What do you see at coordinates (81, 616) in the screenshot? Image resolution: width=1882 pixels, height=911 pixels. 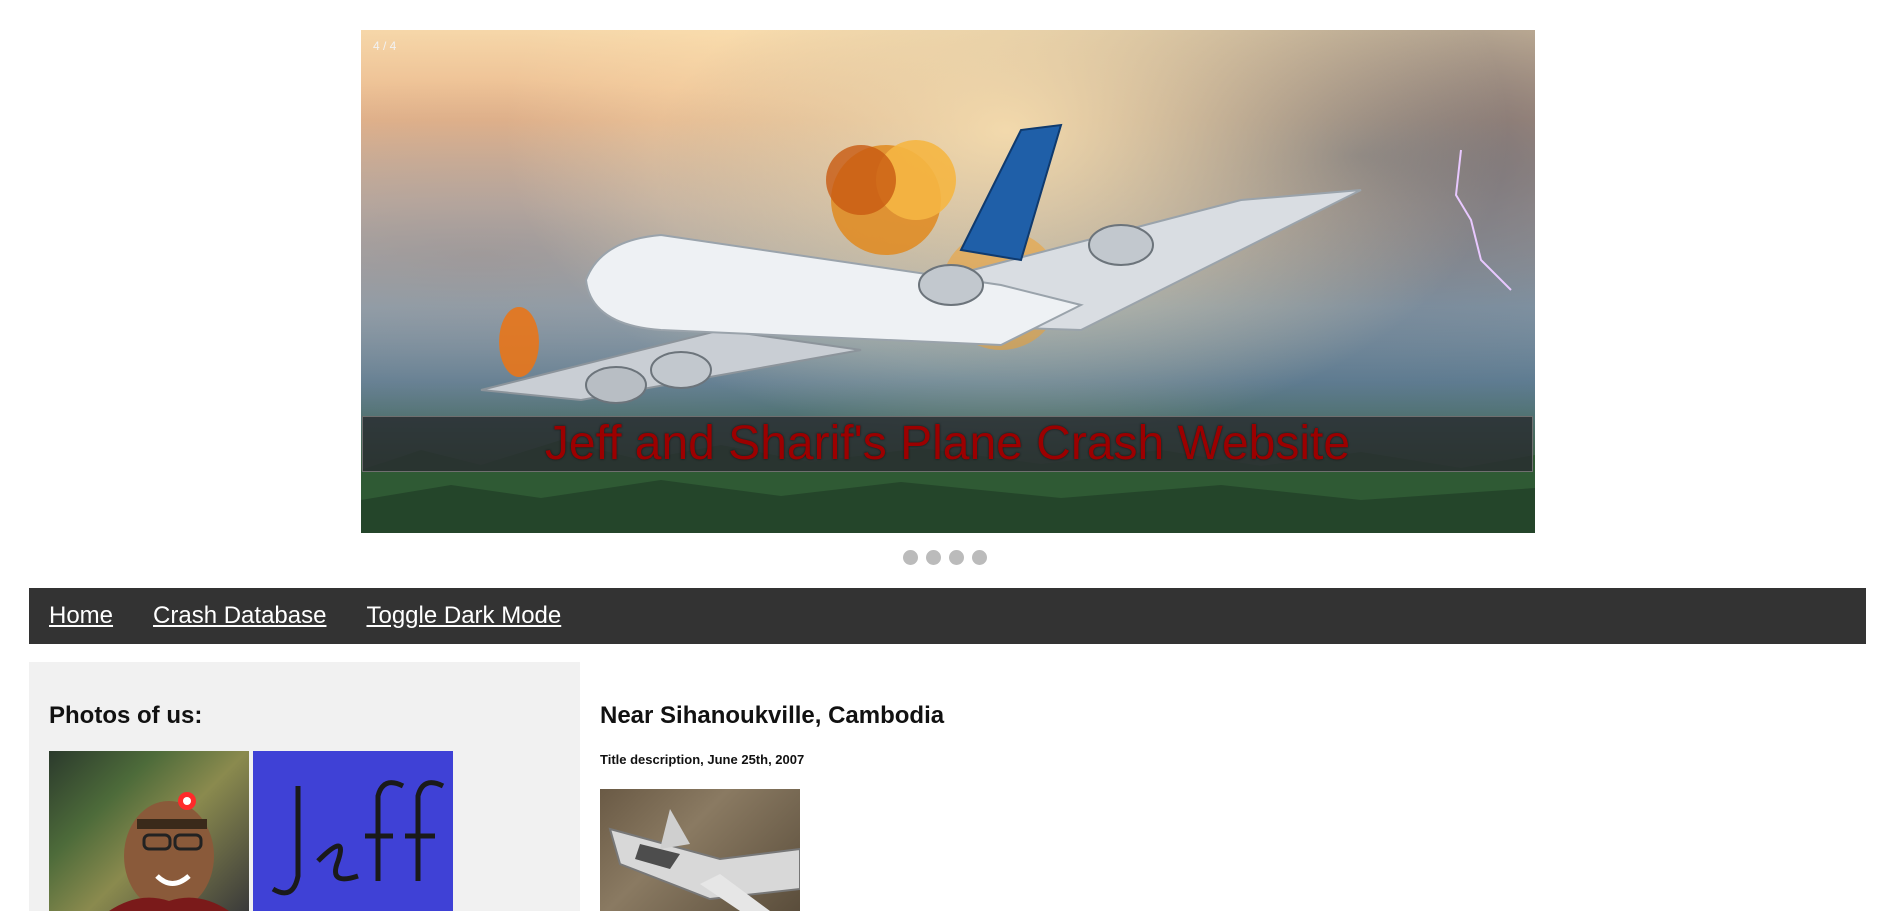 I see `nav-home-link: Home` at bounding box center [81, 616].